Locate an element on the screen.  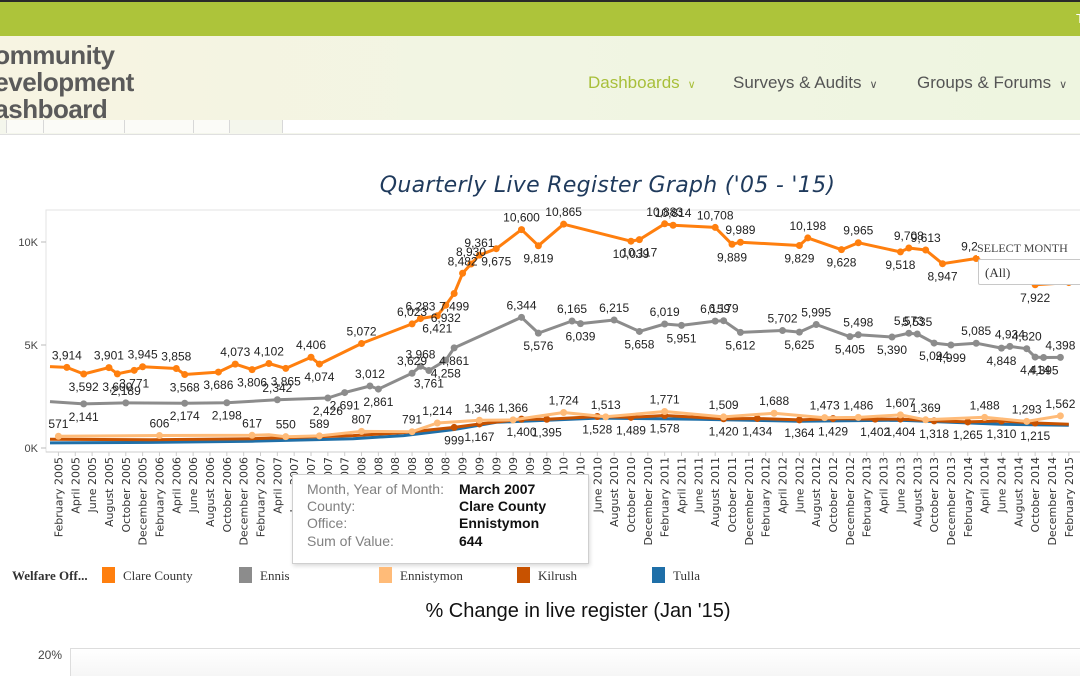
second-chart-title: % Change in live register (Jan '15) is located at coordinates (578, 611).